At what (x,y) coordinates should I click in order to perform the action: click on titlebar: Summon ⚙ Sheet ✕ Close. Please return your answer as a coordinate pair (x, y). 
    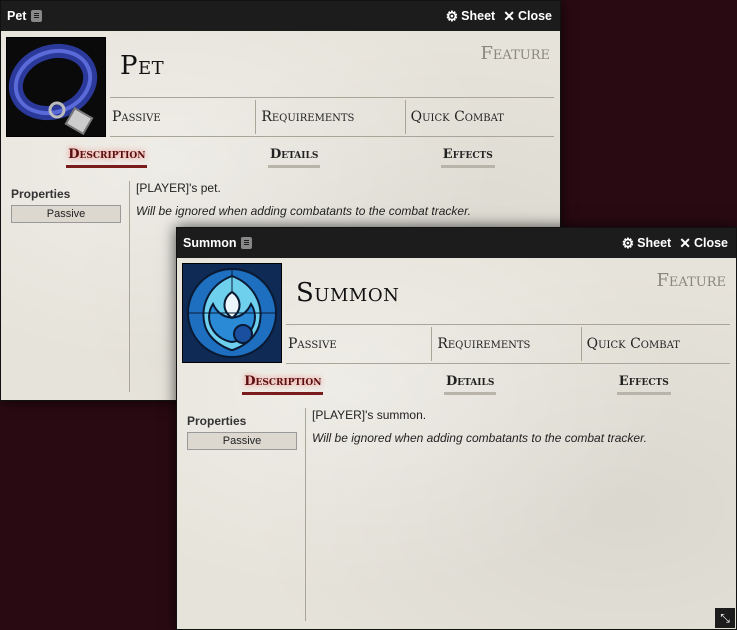
    Looking at the image, I should click on (456, 243).